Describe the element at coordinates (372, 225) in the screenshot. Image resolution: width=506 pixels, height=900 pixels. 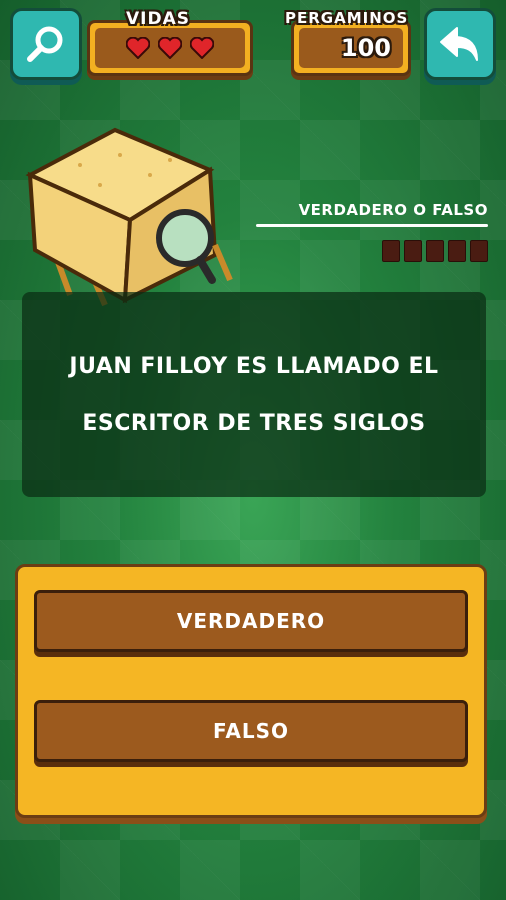
I see `mode-underline` at that location.